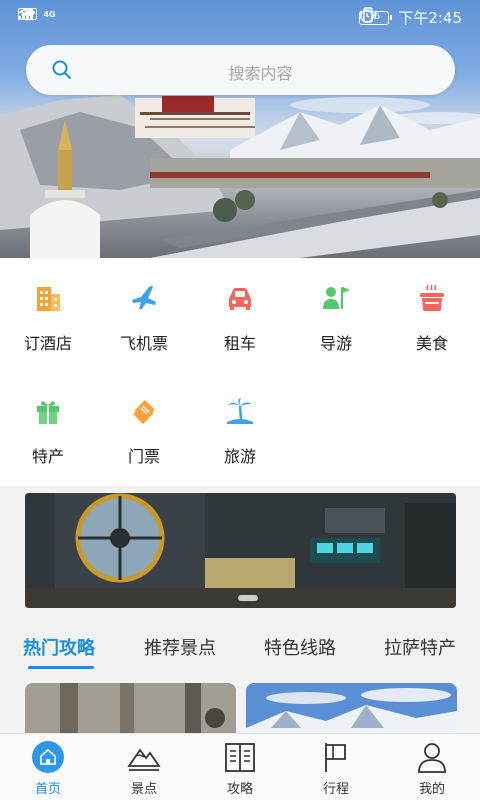 This screenshot has height=800, width=480. I want to click on category-label: 租车, so click(239, 343).